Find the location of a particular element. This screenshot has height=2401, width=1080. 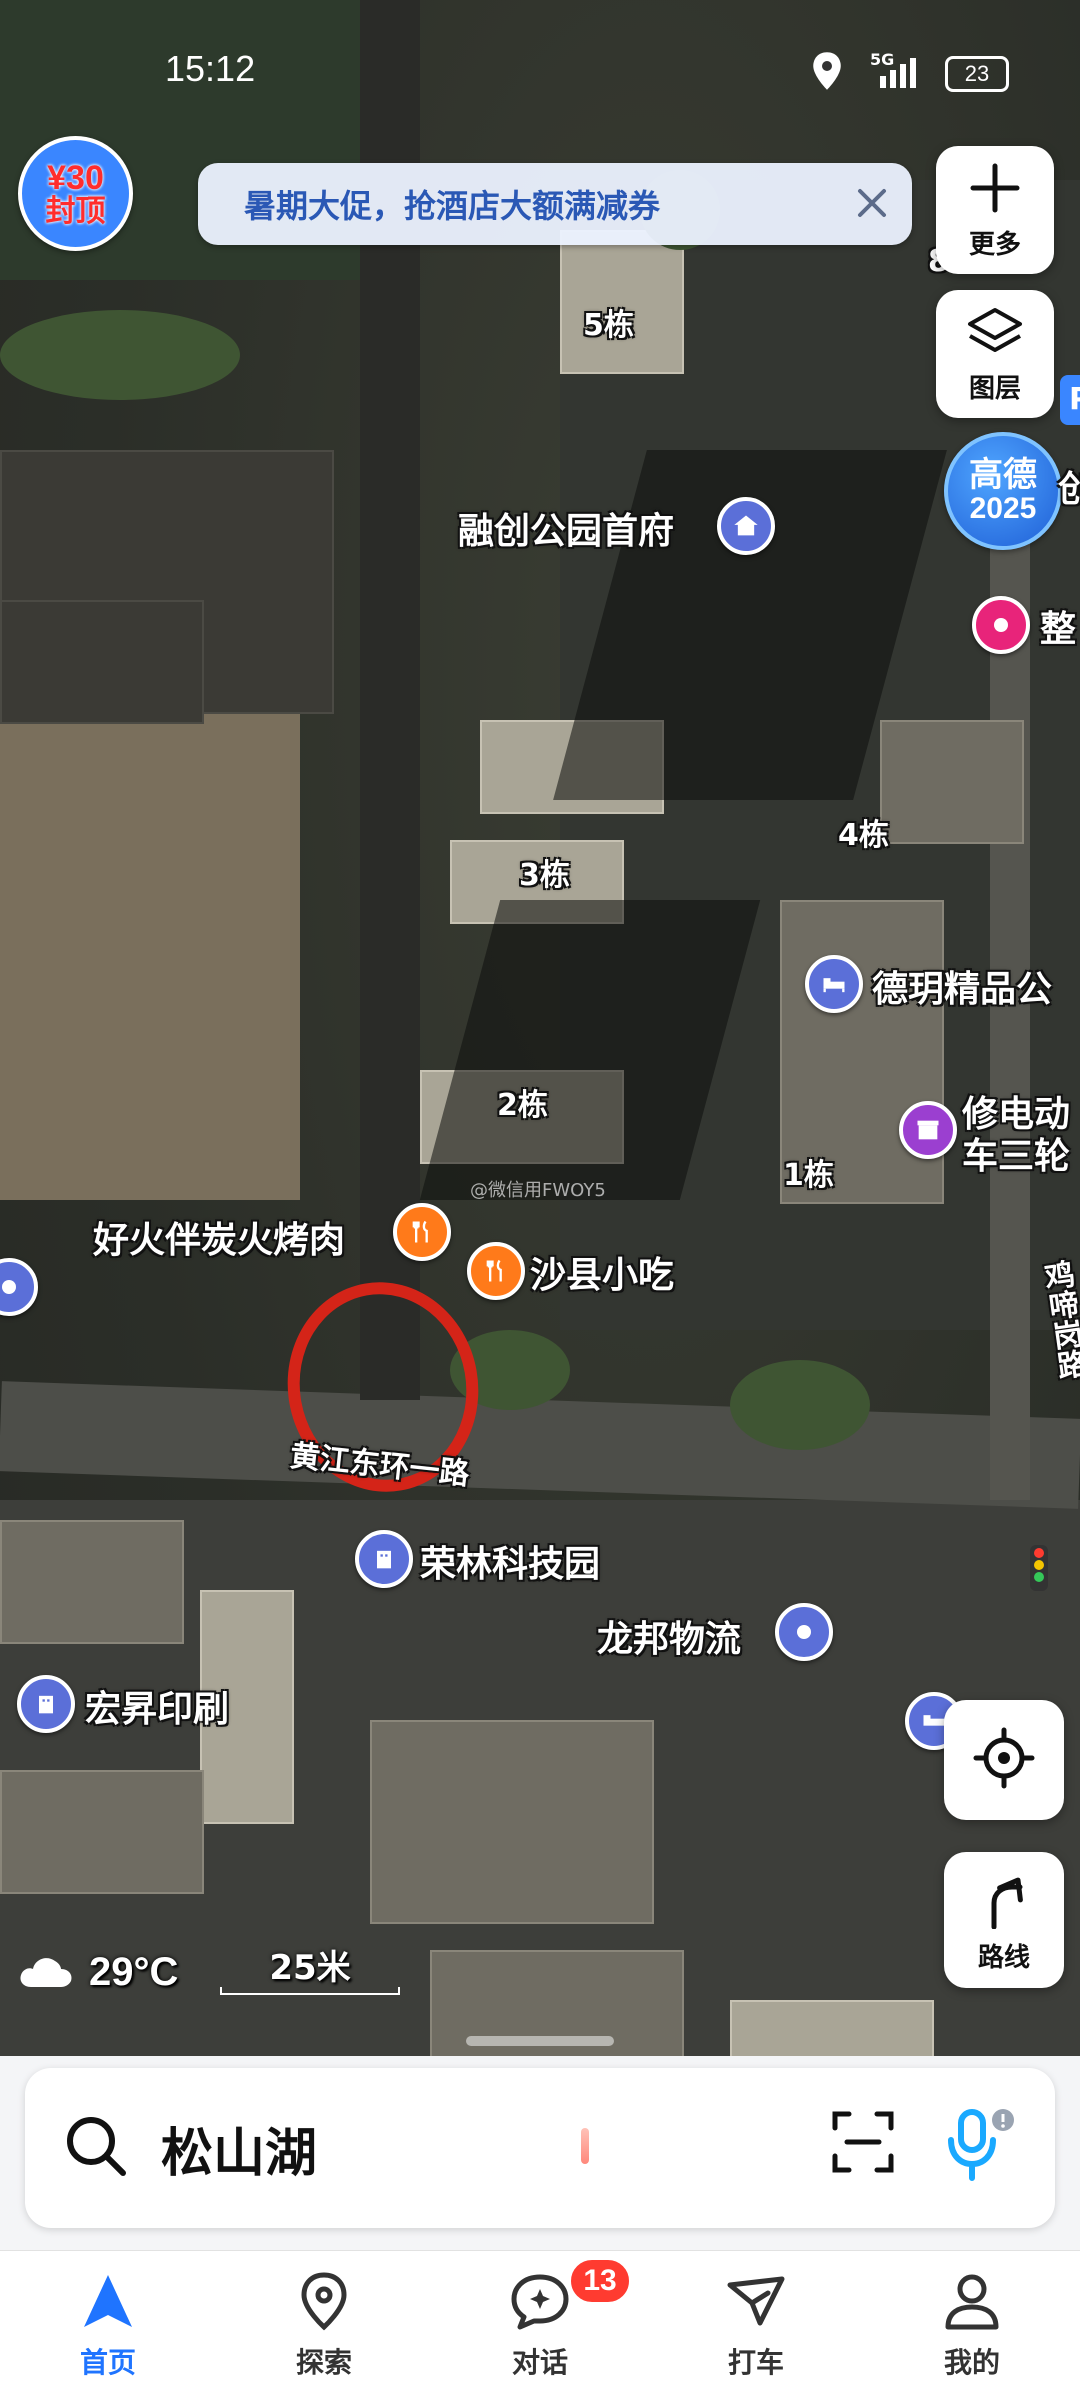

map-label-building-4: 4栋 is located at coordinates (863, 835).